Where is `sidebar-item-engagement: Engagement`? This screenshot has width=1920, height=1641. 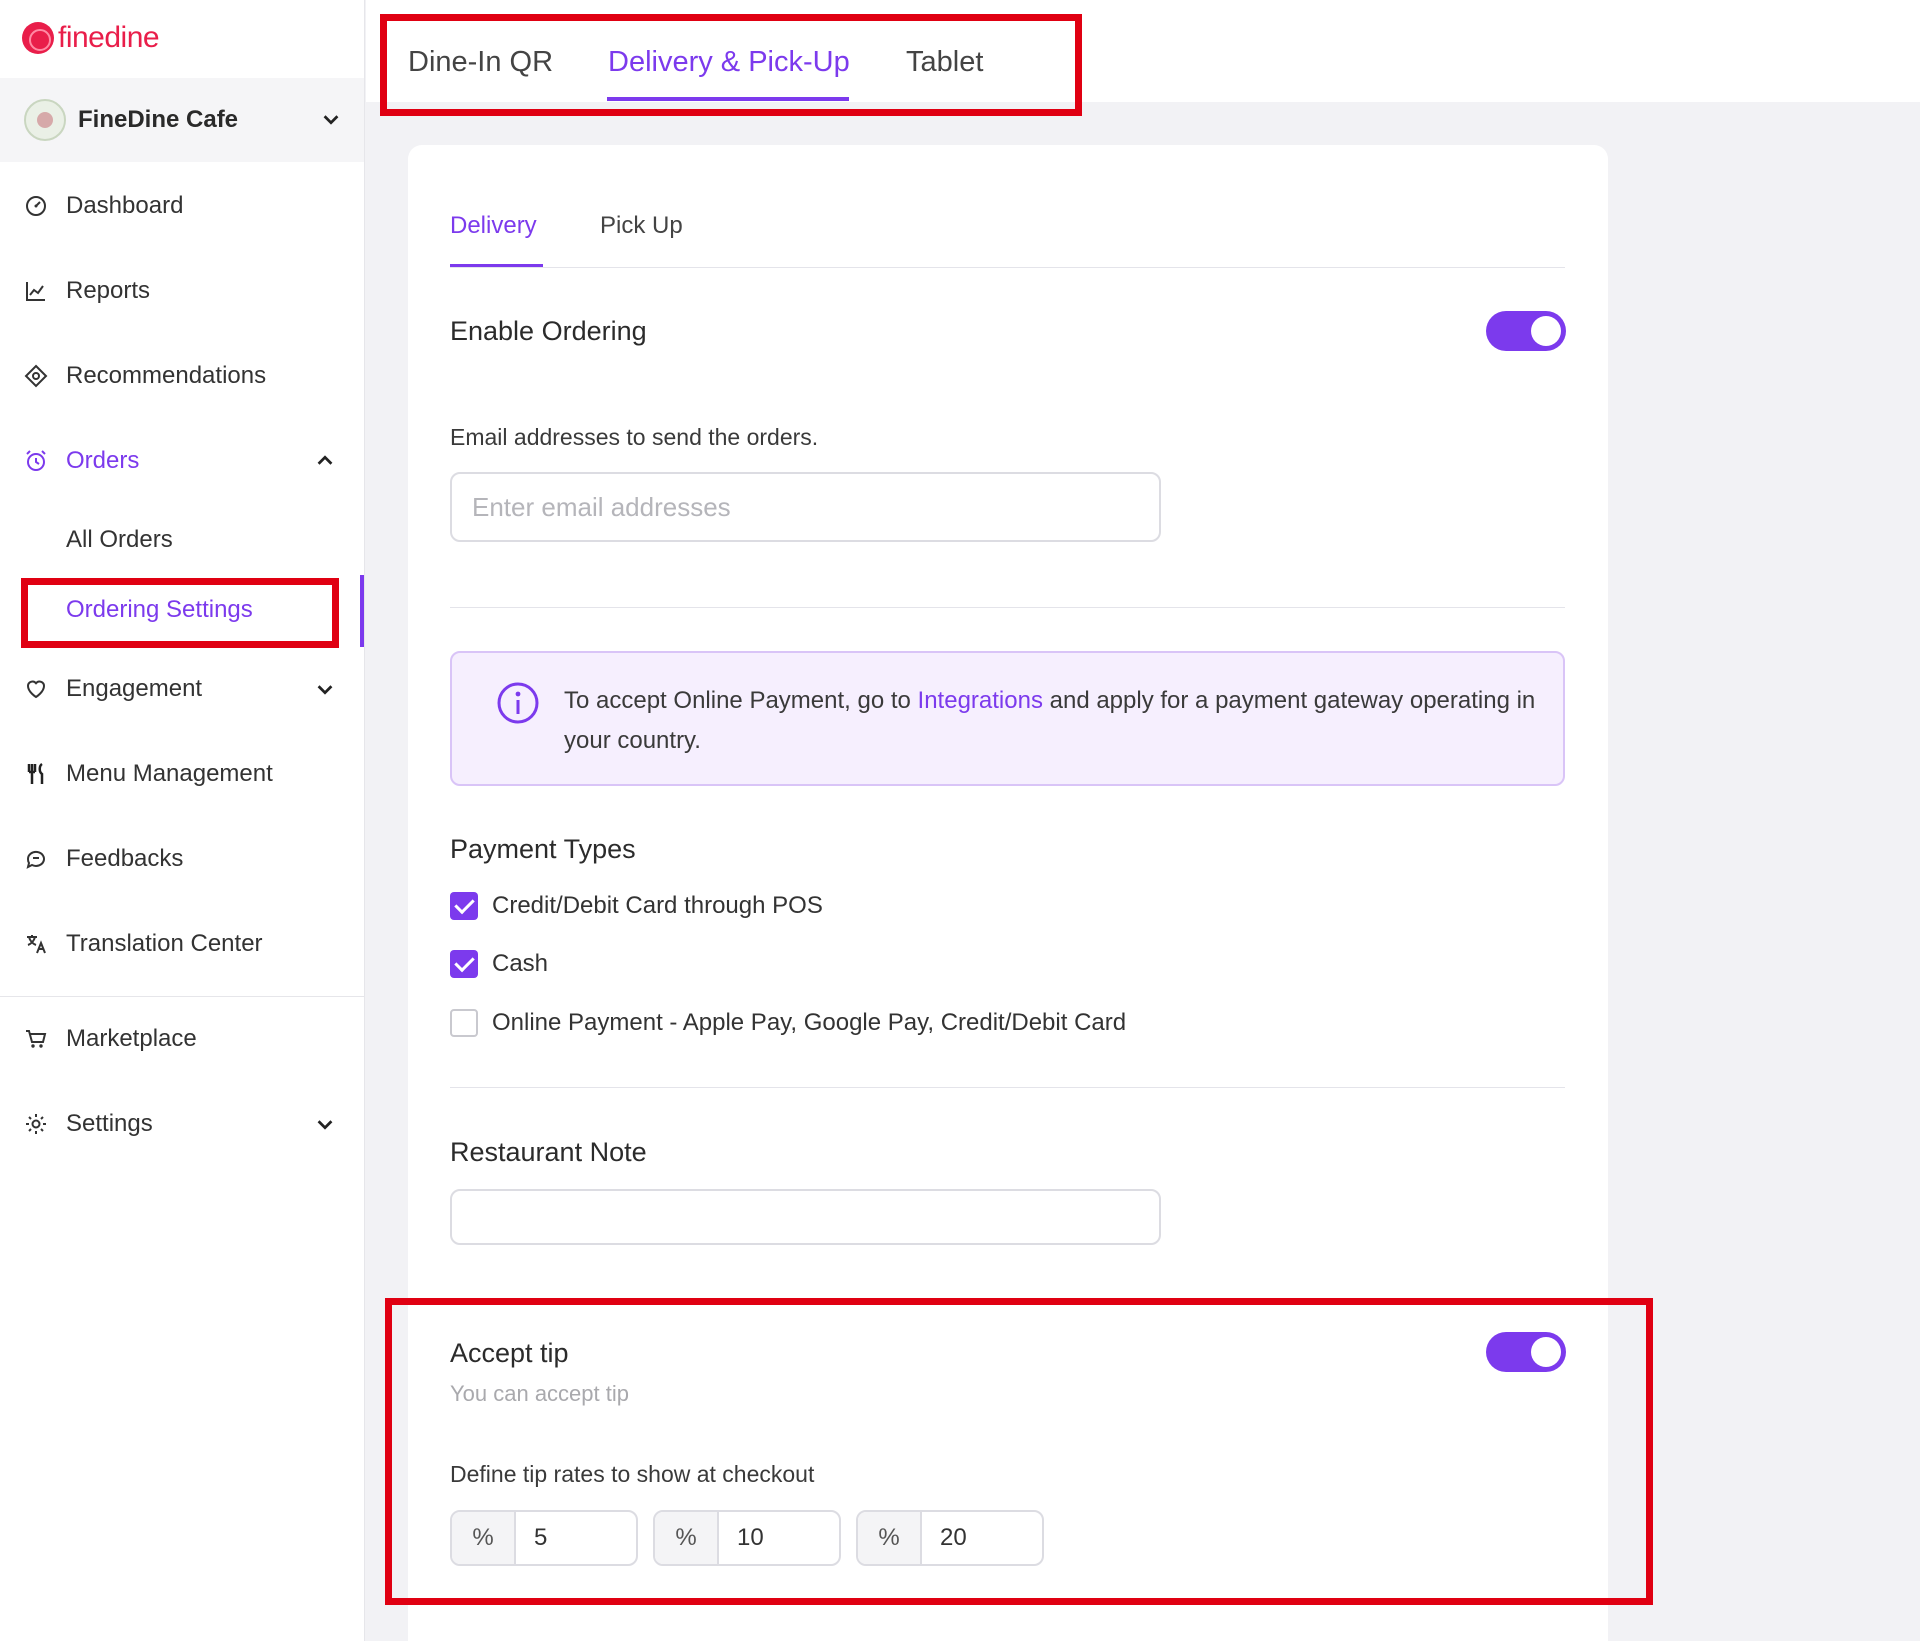
sidebar-item-engagement: Engagement is located at coordinates (182, 689).